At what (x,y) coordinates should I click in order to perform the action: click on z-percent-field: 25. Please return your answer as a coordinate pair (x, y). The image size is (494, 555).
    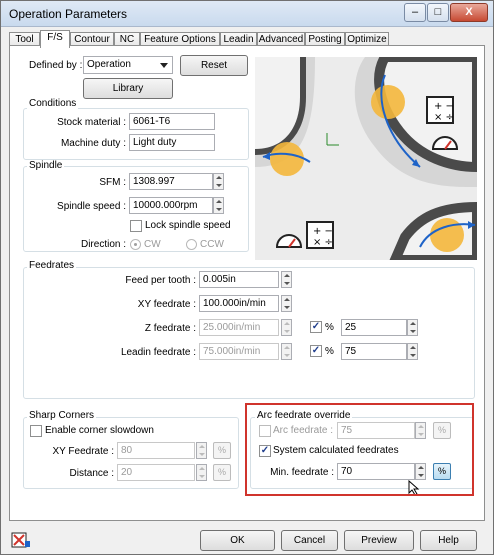
    Looking at the image, I should click on (374, 327).